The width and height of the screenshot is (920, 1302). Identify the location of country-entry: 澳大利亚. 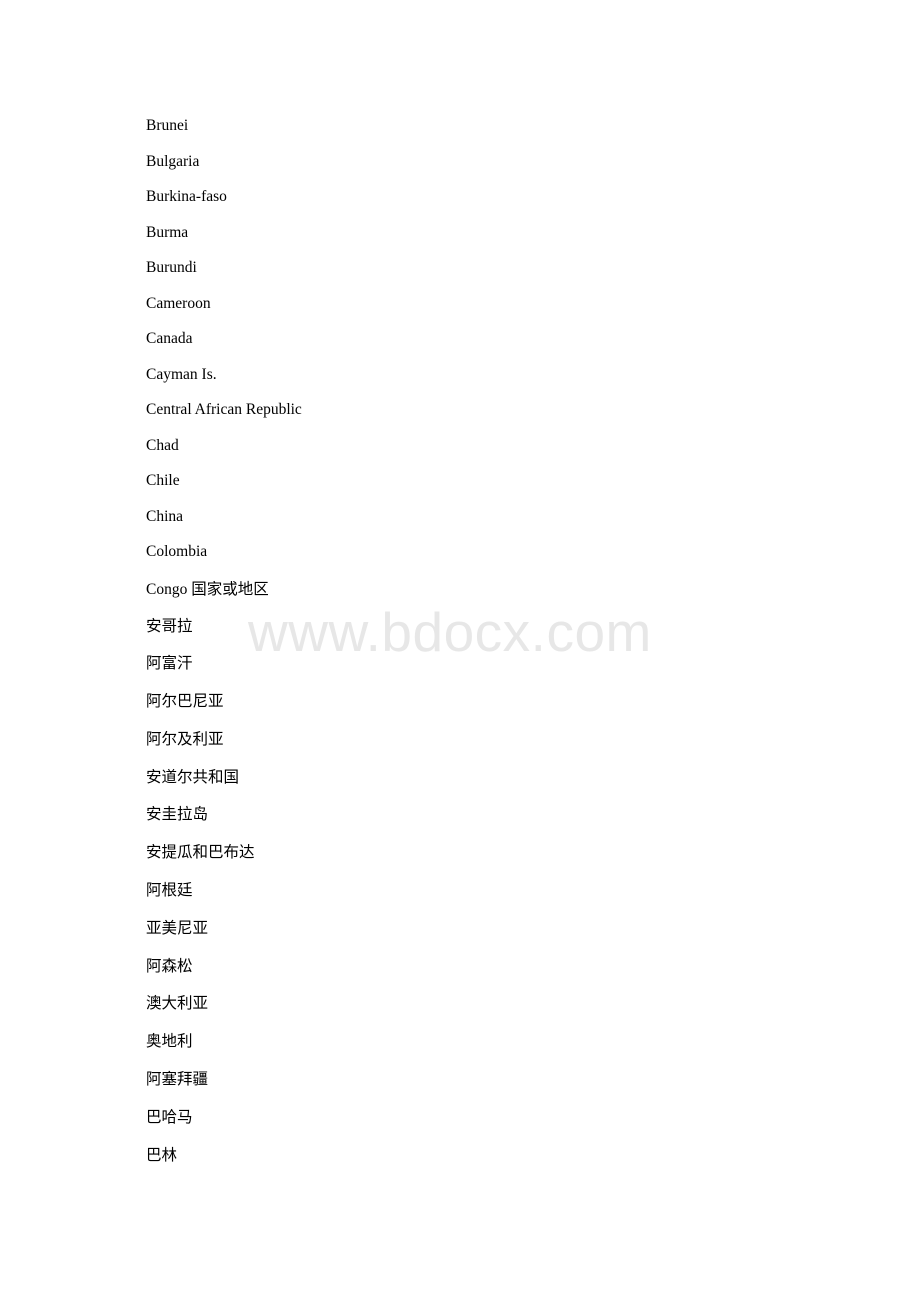
(177, 1003).